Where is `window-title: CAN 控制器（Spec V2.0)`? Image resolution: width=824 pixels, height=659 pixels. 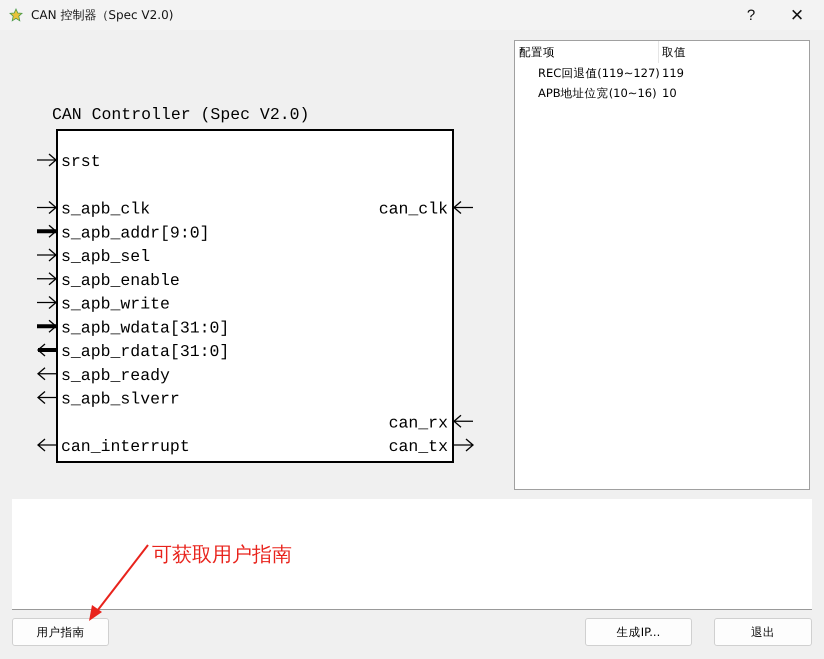 window-title: CAN 控制器（Spec V2.0) is located at coordinates (102, 15).